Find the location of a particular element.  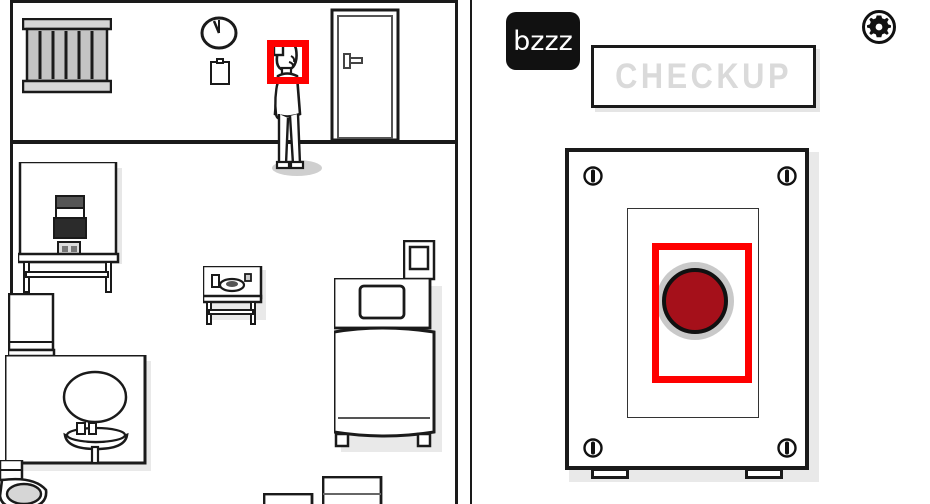

door is located at coordinates (369, 75).